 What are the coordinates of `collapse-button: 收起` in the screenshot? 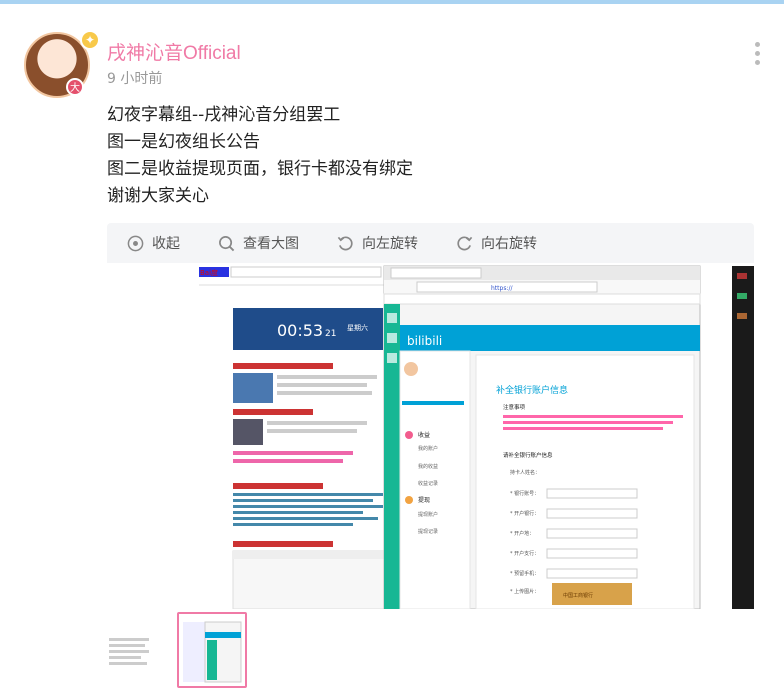 It's located at (153, 243).